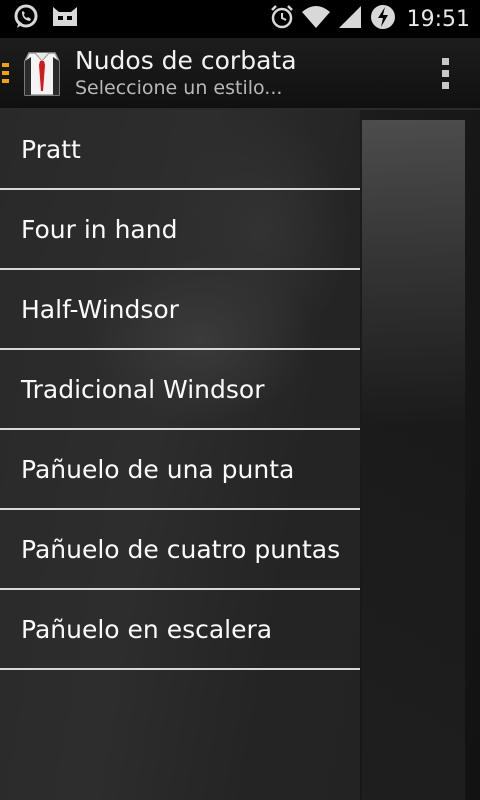 This screenshot has width=480, height=800. I want to click on drawer-indicator-icon, so click(5, 73).